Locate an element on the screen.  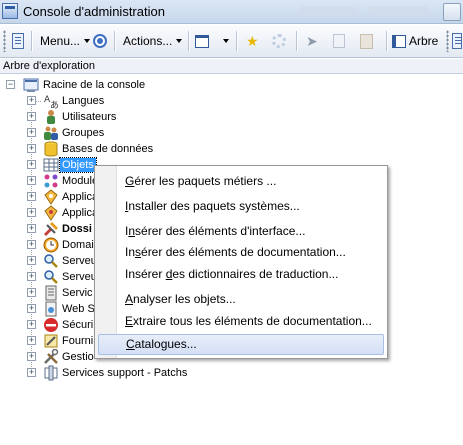
tree-item-groupes: + Groupes is located at coordinates (100, 133).